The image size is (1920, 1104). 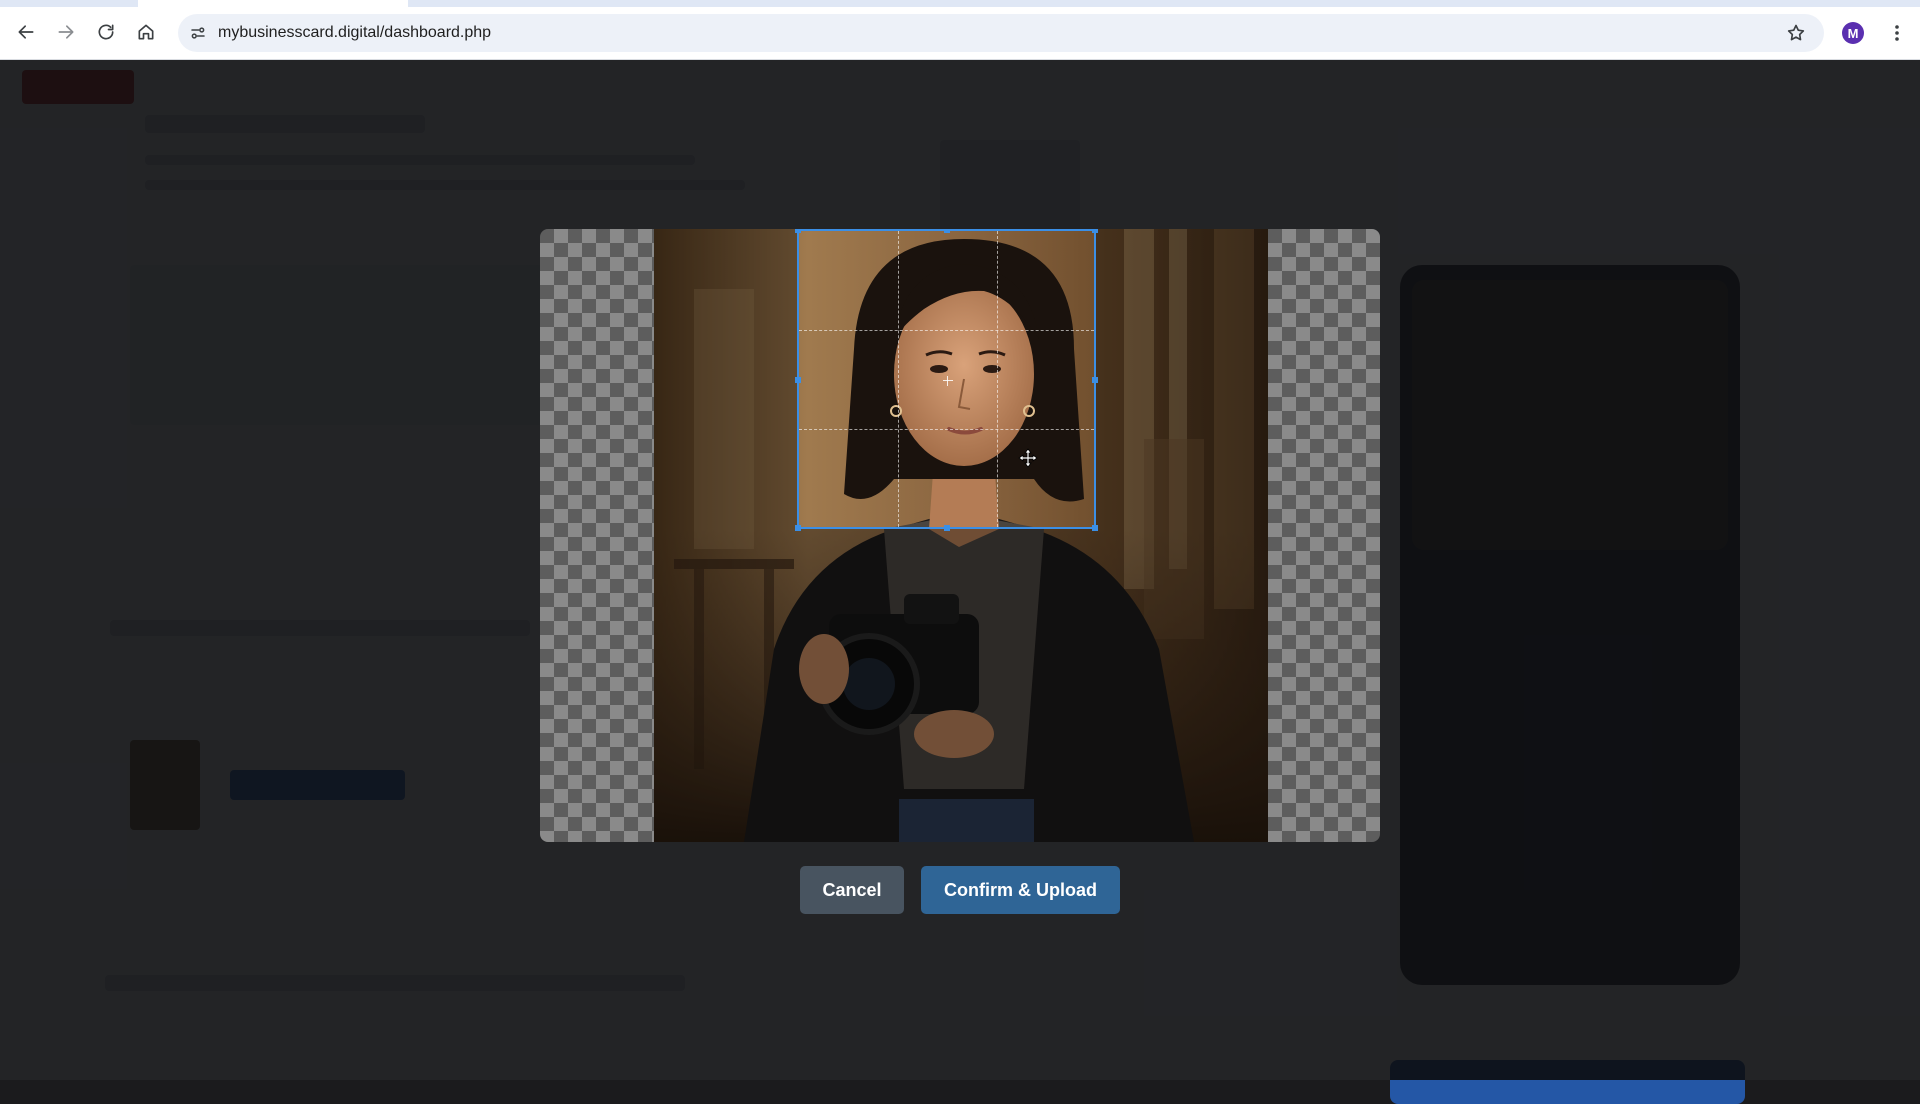 What do you see at coordinates (354, 33) in the screenshot?
I see `url-text: mybusinesscard.digital/dashboard.php` at bounding box center [354, 33].